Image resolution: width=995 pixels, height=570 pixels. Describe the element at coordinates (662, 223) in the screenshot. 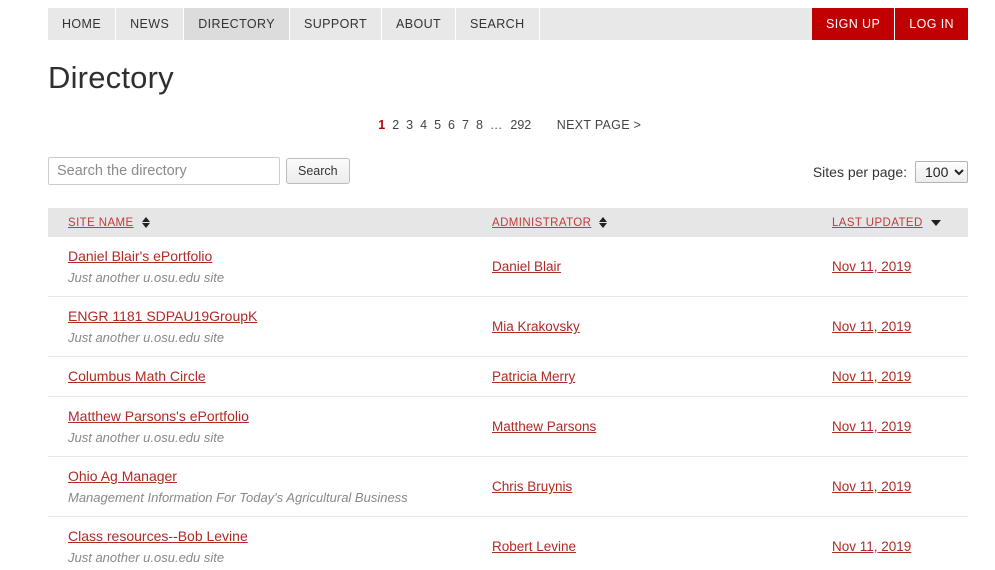

I see `column-header-administrator: ADMINISTRATOR` at that location.